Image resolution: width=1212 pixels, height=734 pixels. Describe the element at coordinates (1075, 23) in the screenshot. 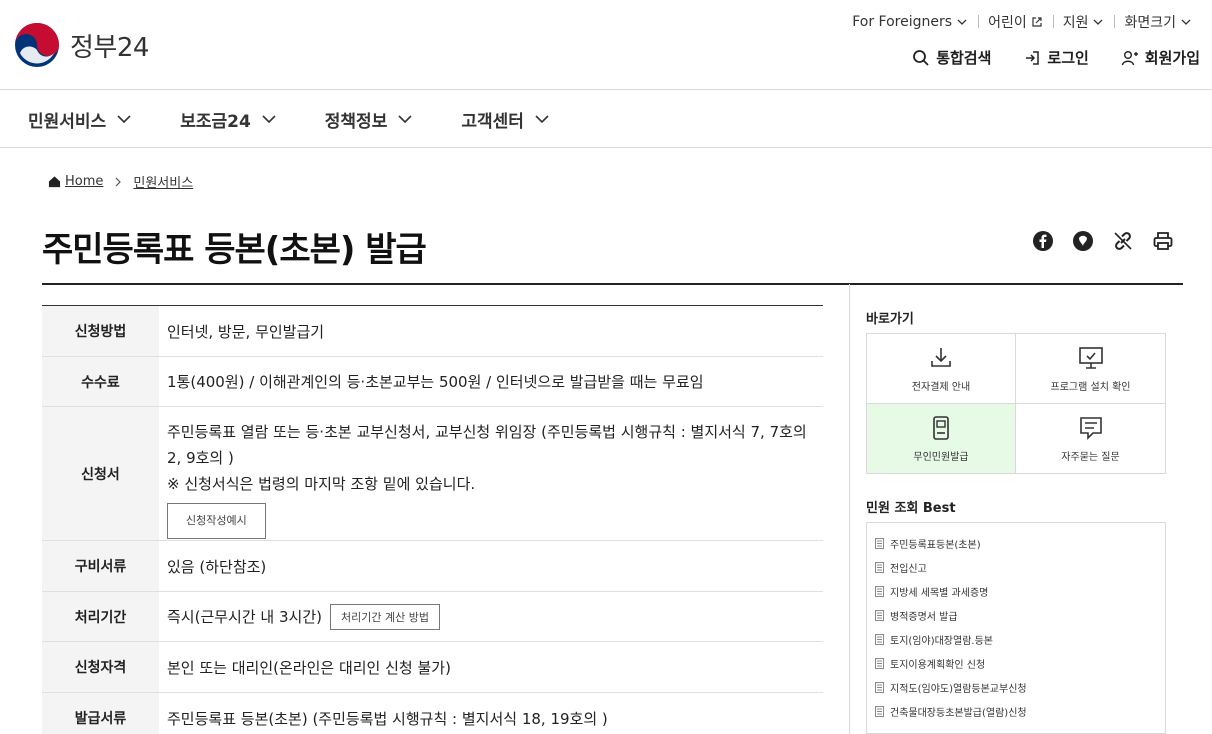

I see `support-label: 지원` at that location.